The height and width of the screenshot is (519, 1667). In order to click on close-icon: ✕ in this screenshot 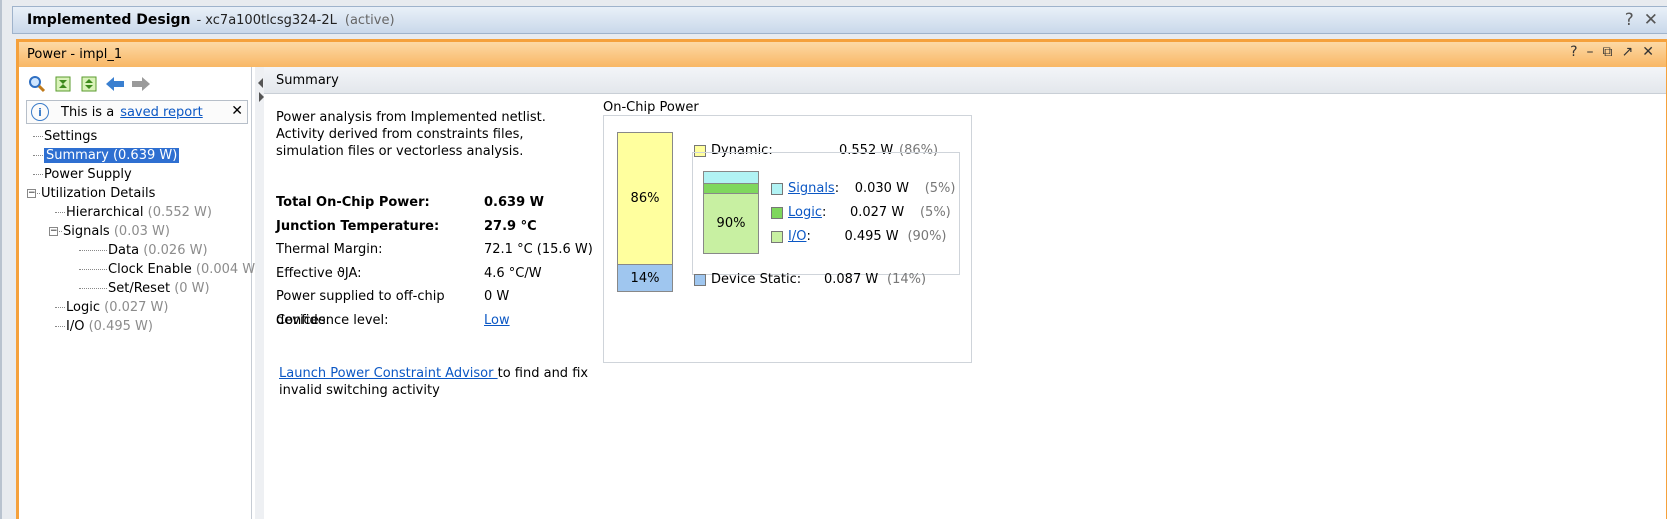, I will do `click(1651, 20)`.